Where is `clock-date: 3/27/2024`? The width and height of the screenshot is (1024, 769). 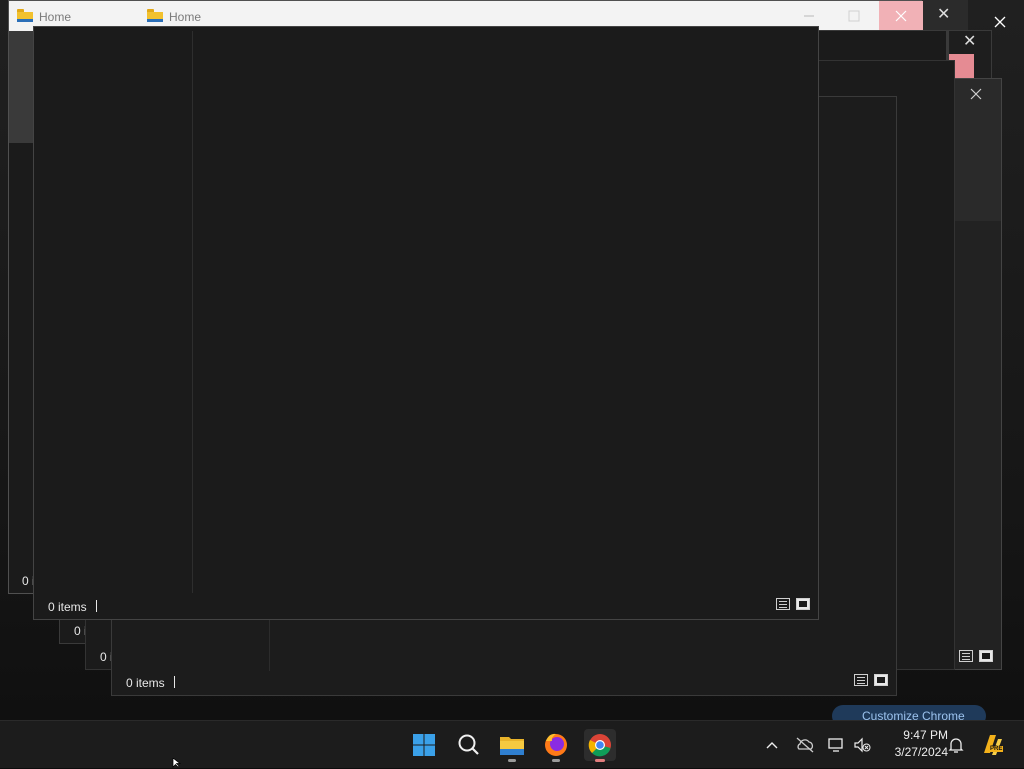
clock-date: 3/27/2024 is located at coordinates (921, 752).